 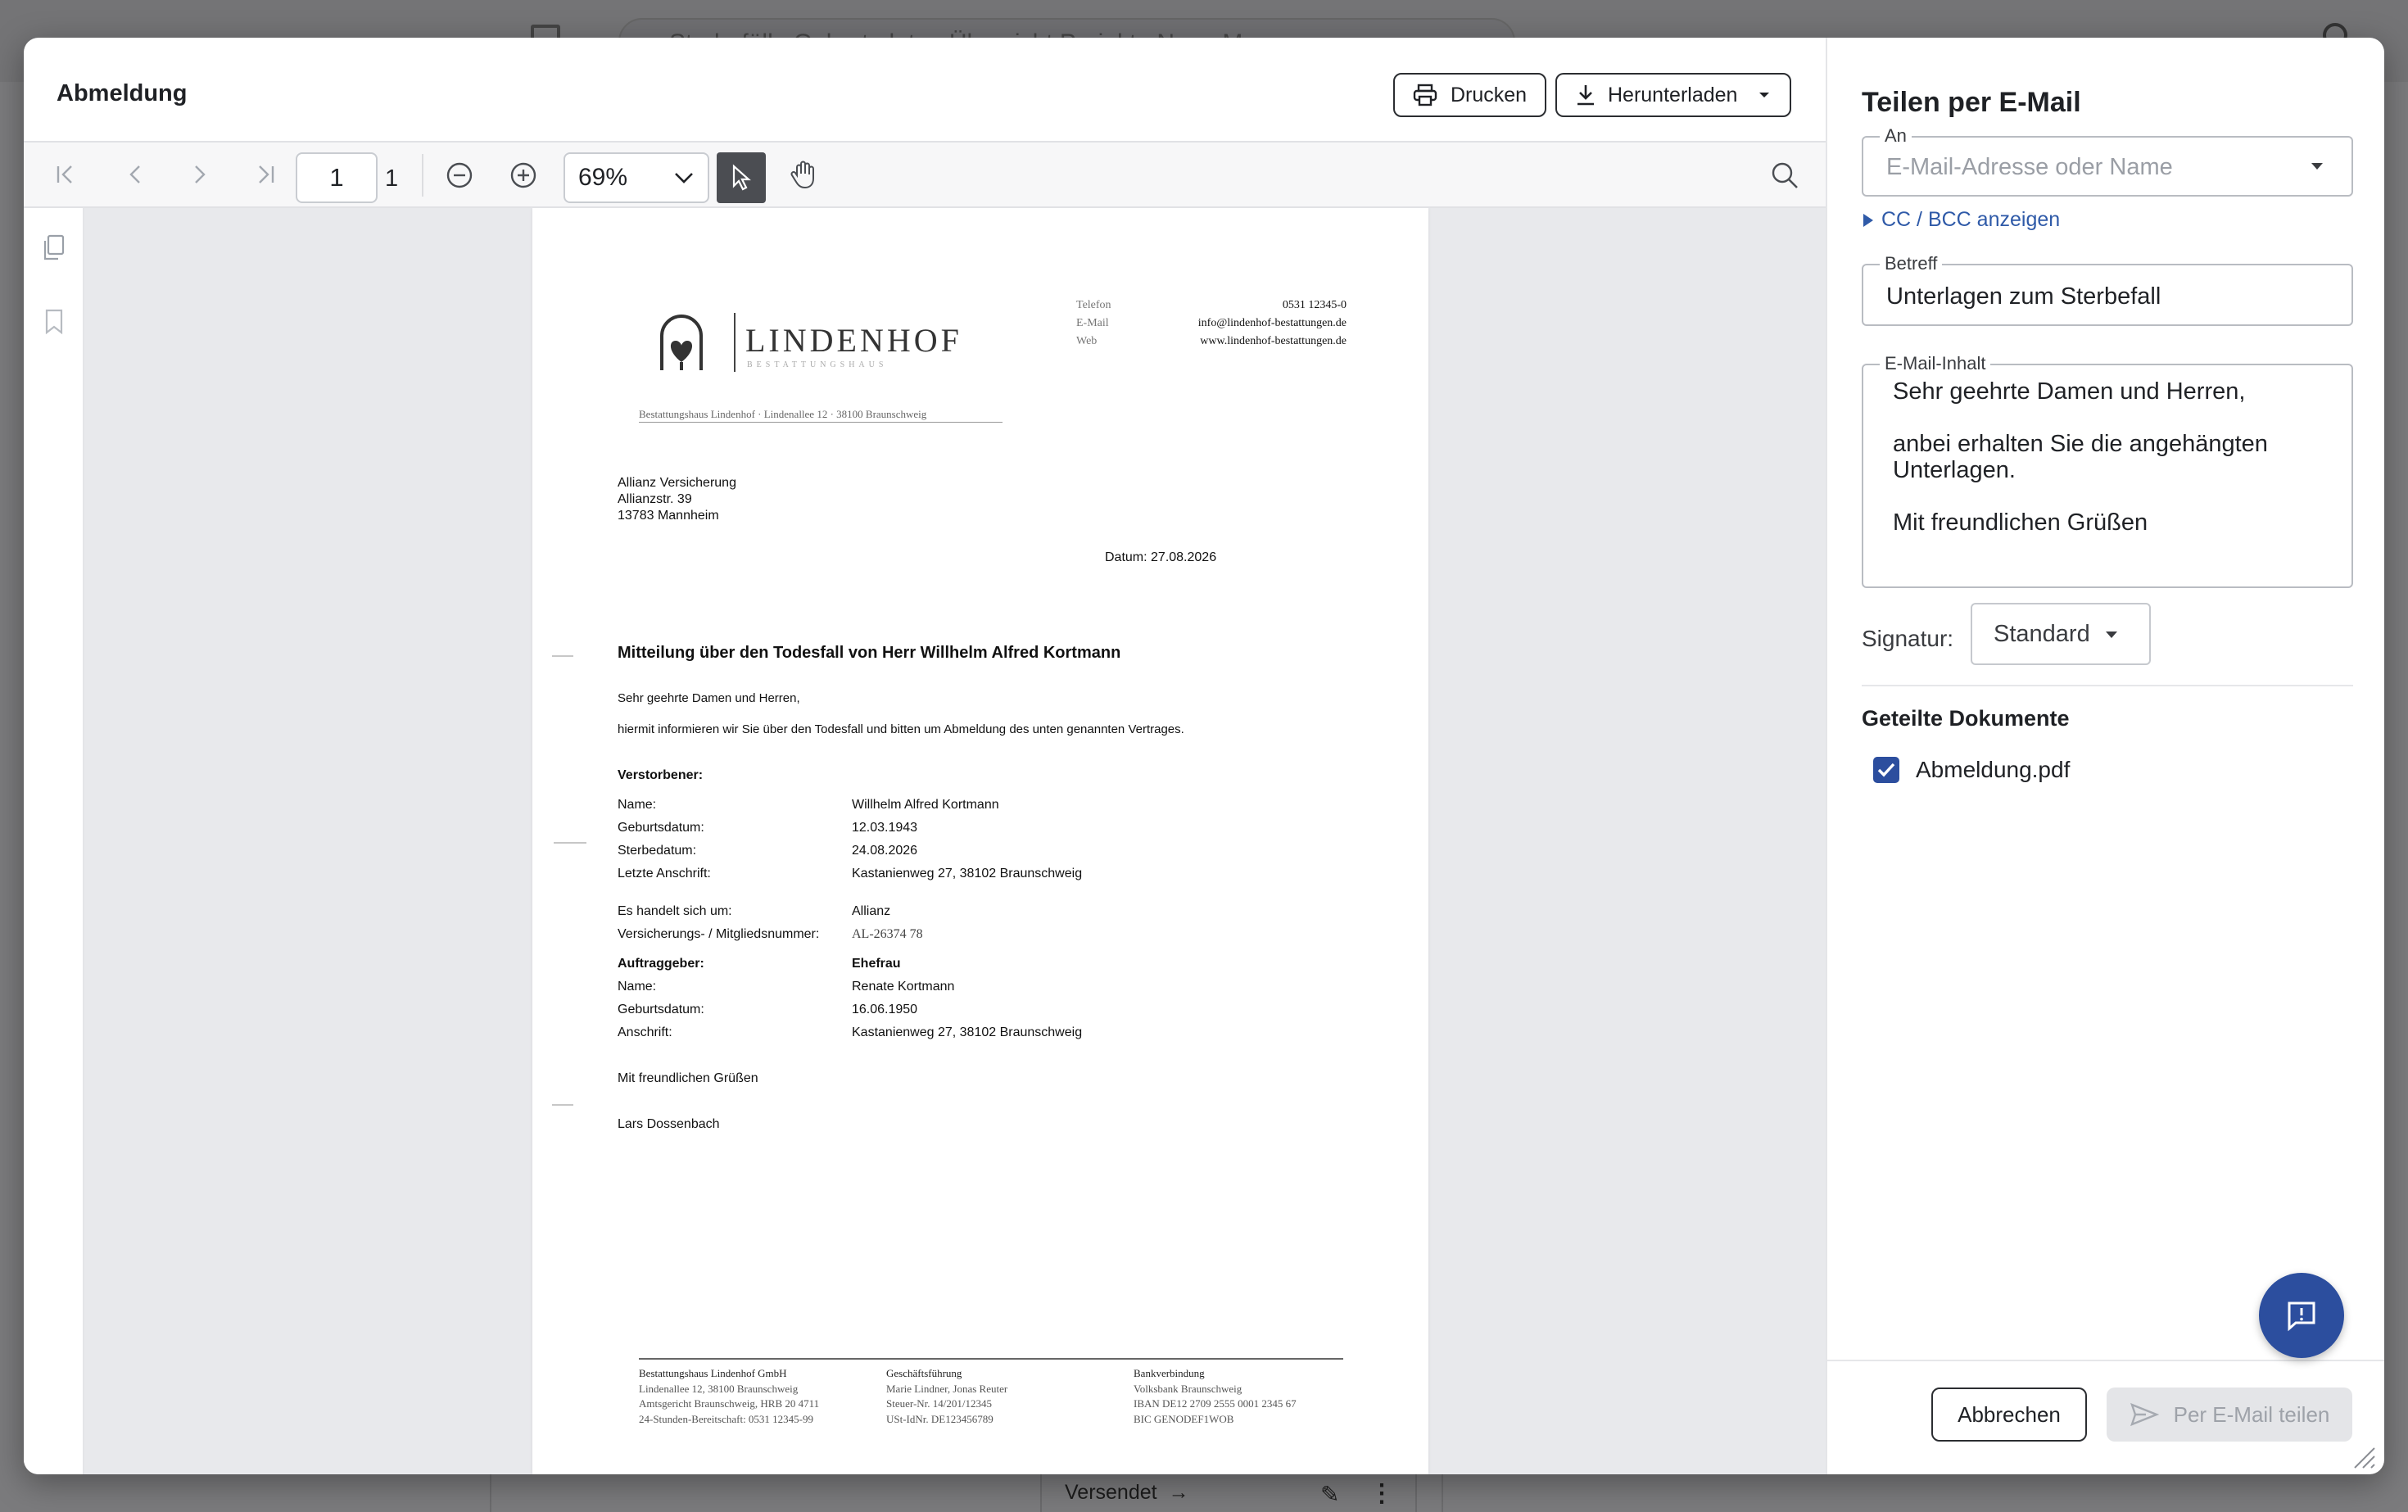 I want to click on client-relation: Ehefrau, so click(x=876, y=964).